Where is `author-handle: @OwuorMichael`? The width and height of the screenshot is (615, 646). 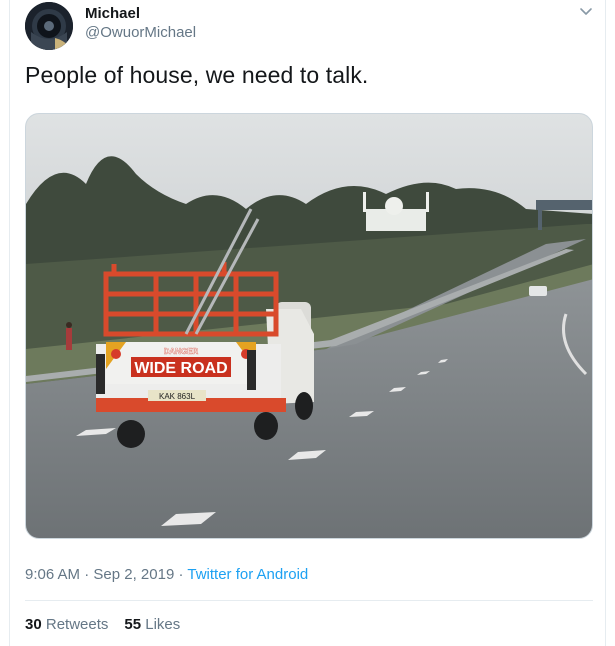
author-handle: @OwuorMichael is located at coordinates (140, 32).